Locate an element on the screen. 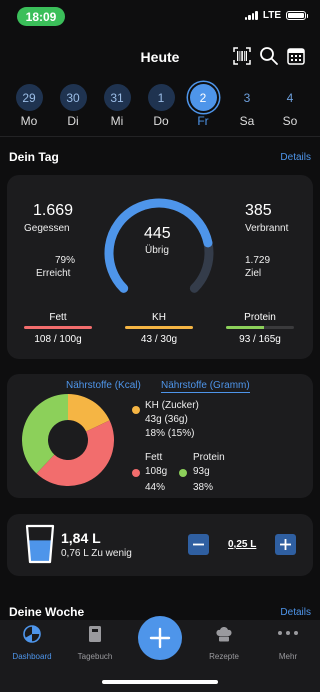 This screenshot has width=320, height=692. protein-line1: 93g is located at coordinates (201, 471).